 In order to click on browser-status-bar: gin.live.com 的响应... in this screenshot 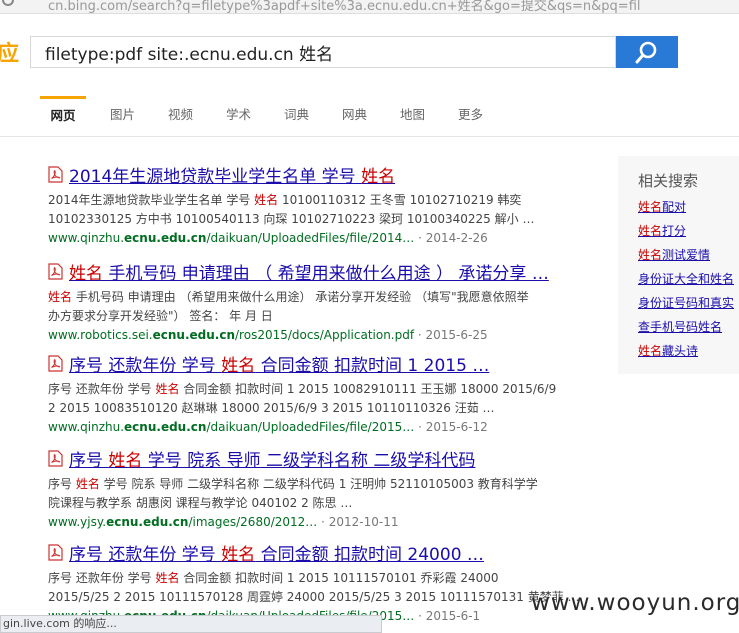, I will do `click(191, 624)`.